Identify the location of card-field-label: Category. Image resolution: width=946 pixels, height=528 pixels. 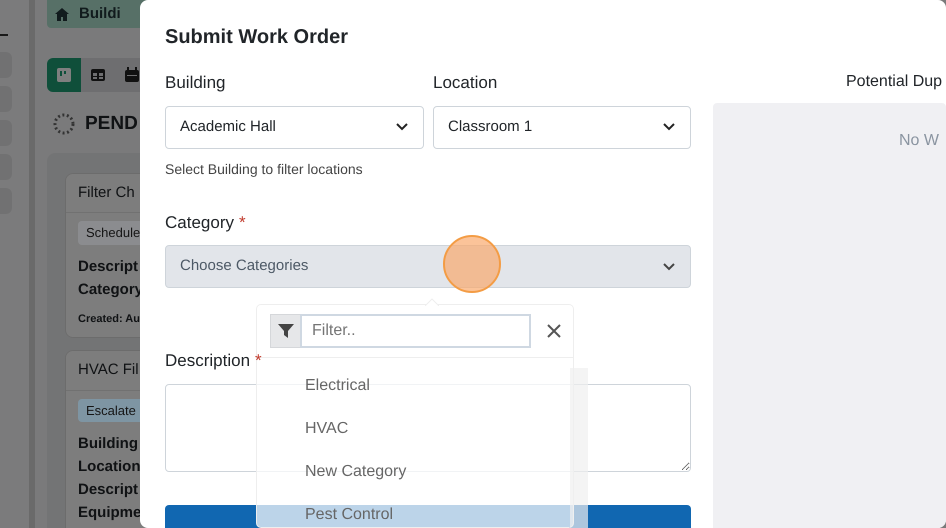
(110, 290).